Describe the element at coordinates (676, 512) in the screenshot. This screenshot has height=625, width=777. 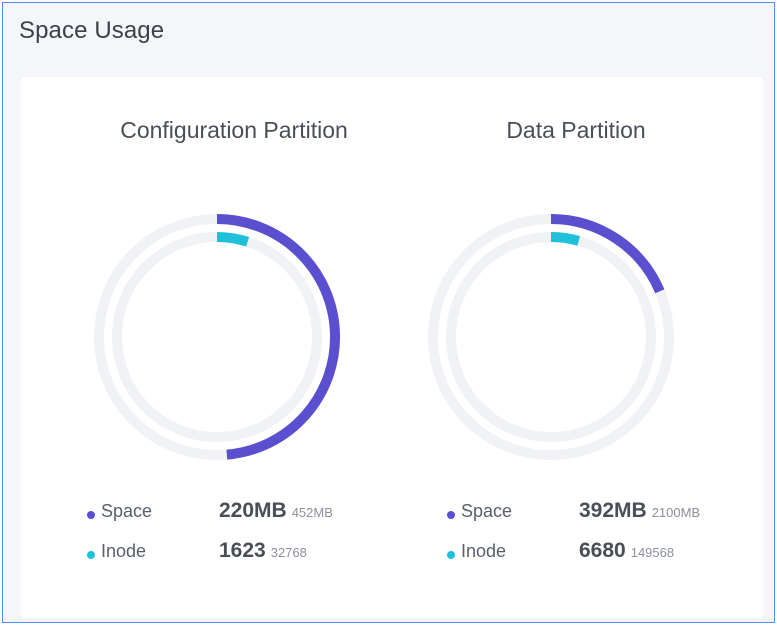
I see `space-total: 2100MB` at that location.